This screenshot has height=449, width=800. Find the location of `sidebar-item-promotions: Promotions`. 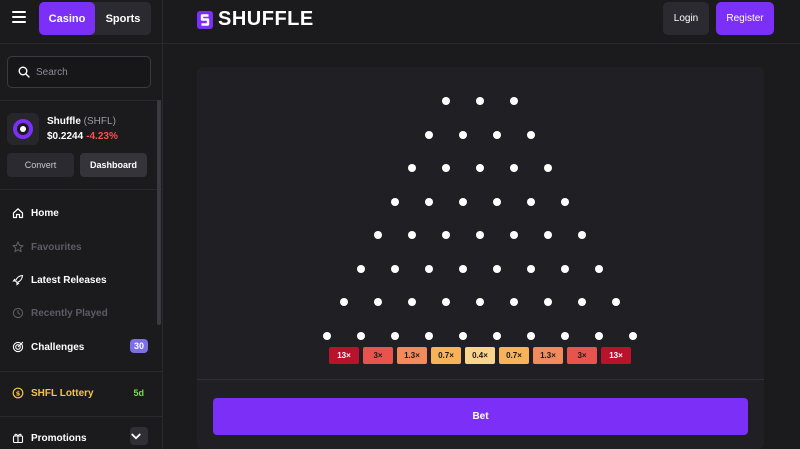

sidebar-item-promotions: Promotions is located at coordinates (82, 437).